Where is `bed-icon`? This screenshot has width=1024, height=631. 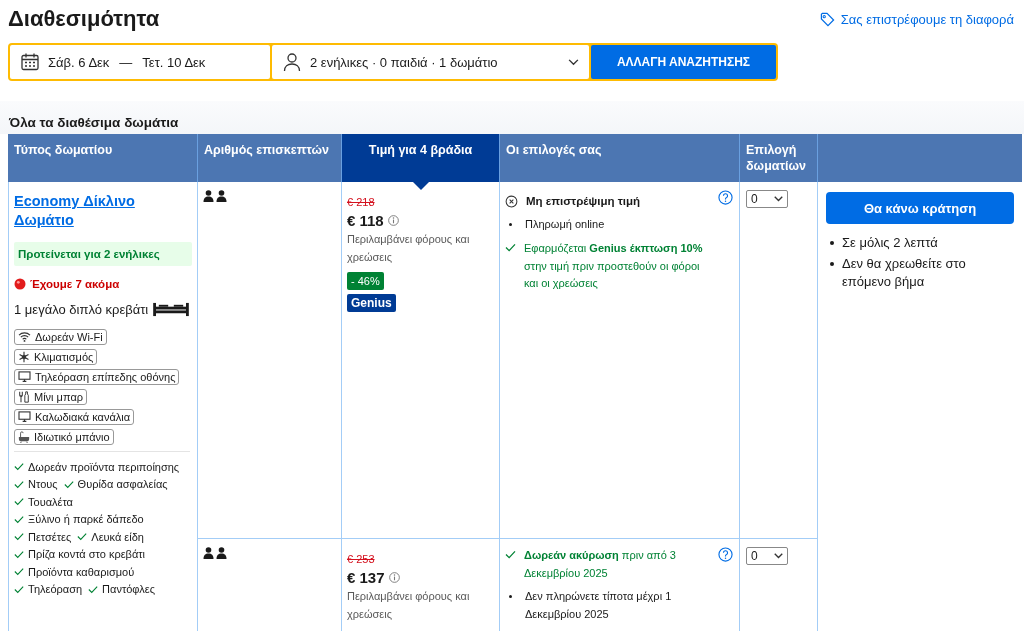
bed-icon is located at coordinates (171, 309).